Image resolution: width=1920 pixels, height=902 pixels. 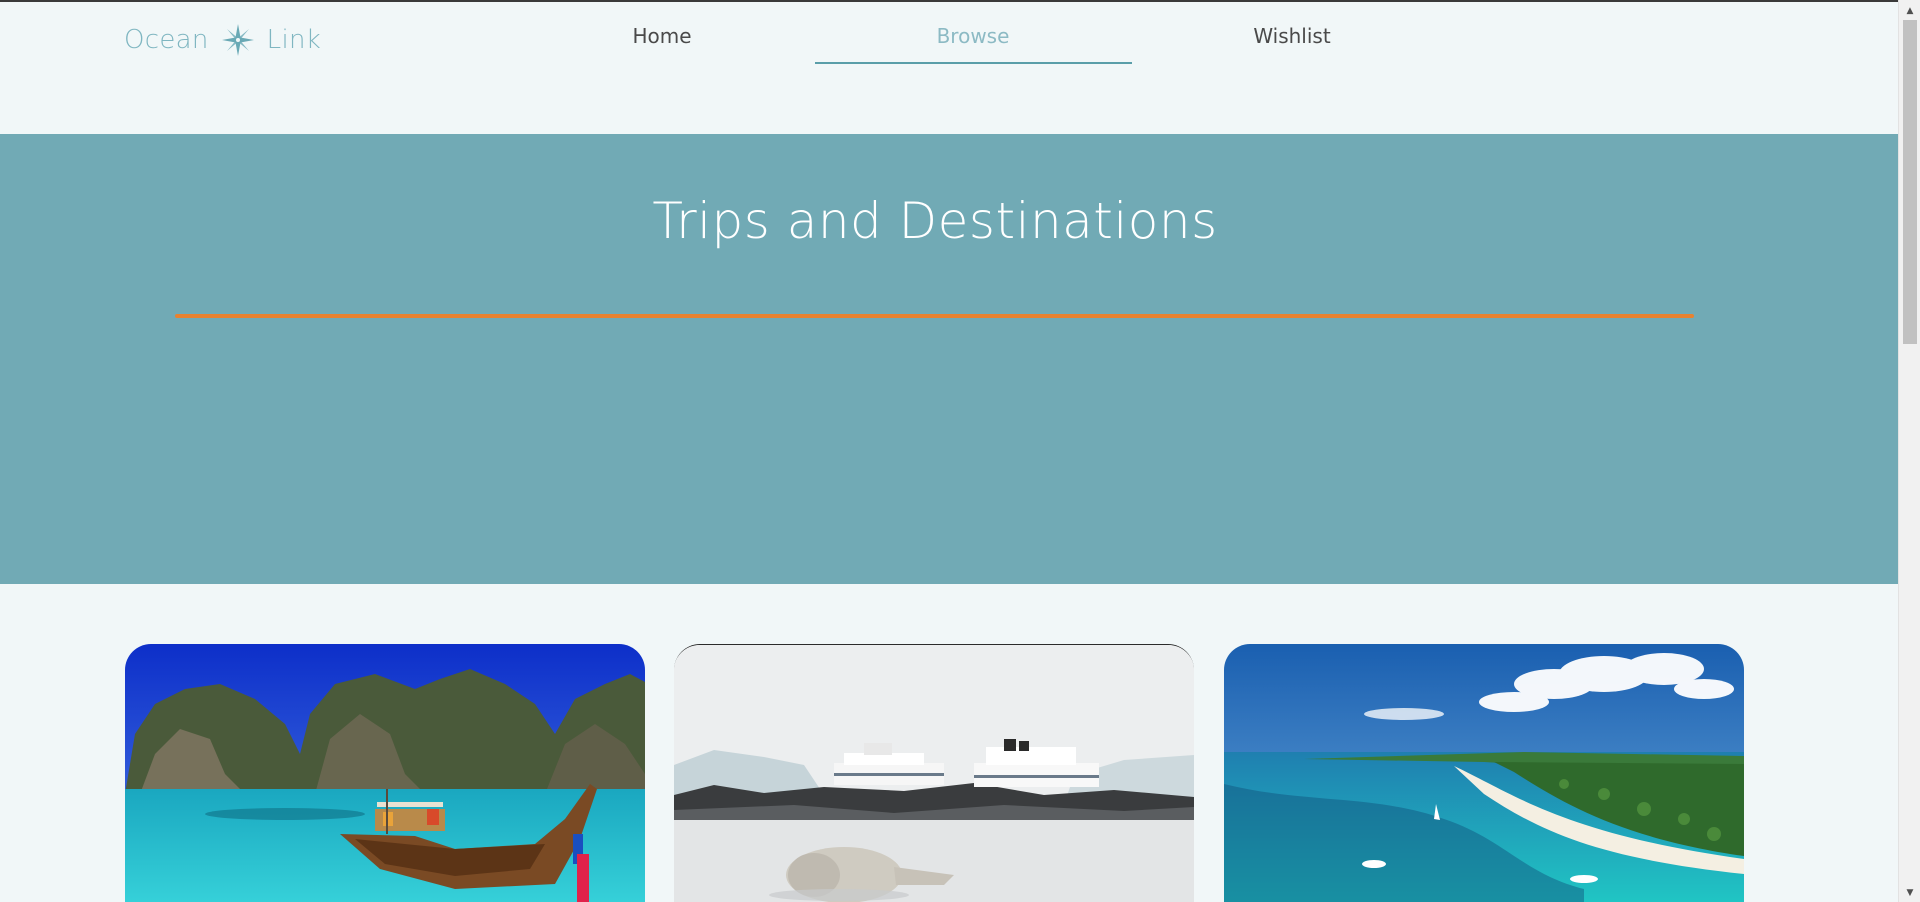 I want to click on scroll-down-arrow-icon: ▼, so click(x=1909, y=893).